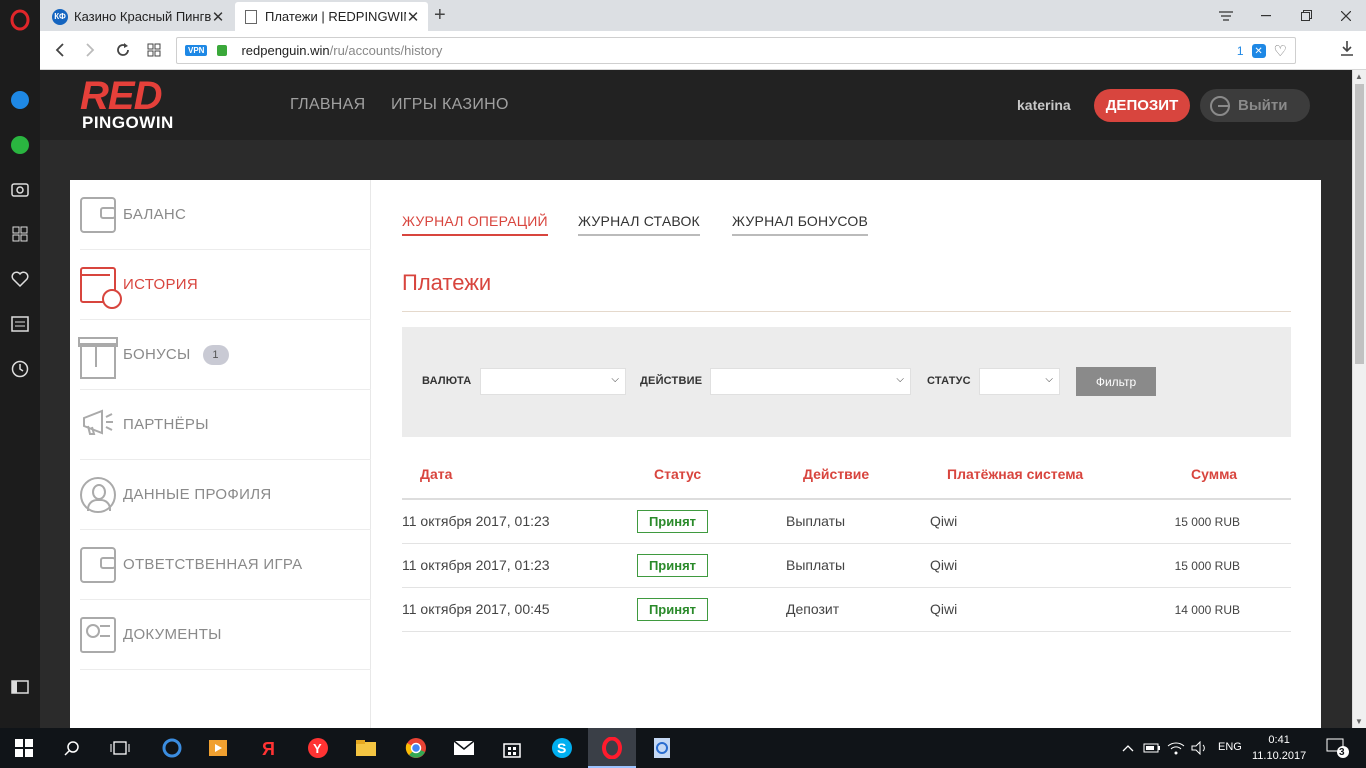 This screenshot has height=768, width=1366. What do you see at coordinates (1019, 381) in the screenshot?
I see `status-select: ⌵` at bounding box center [1019, 381].